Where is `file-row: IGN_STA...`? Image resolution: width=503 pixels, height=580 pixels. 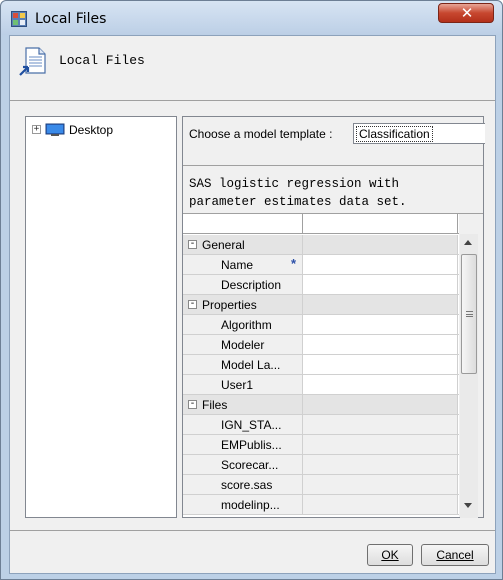
file-row: IGN_STA... is located at coordinates (321, 425).